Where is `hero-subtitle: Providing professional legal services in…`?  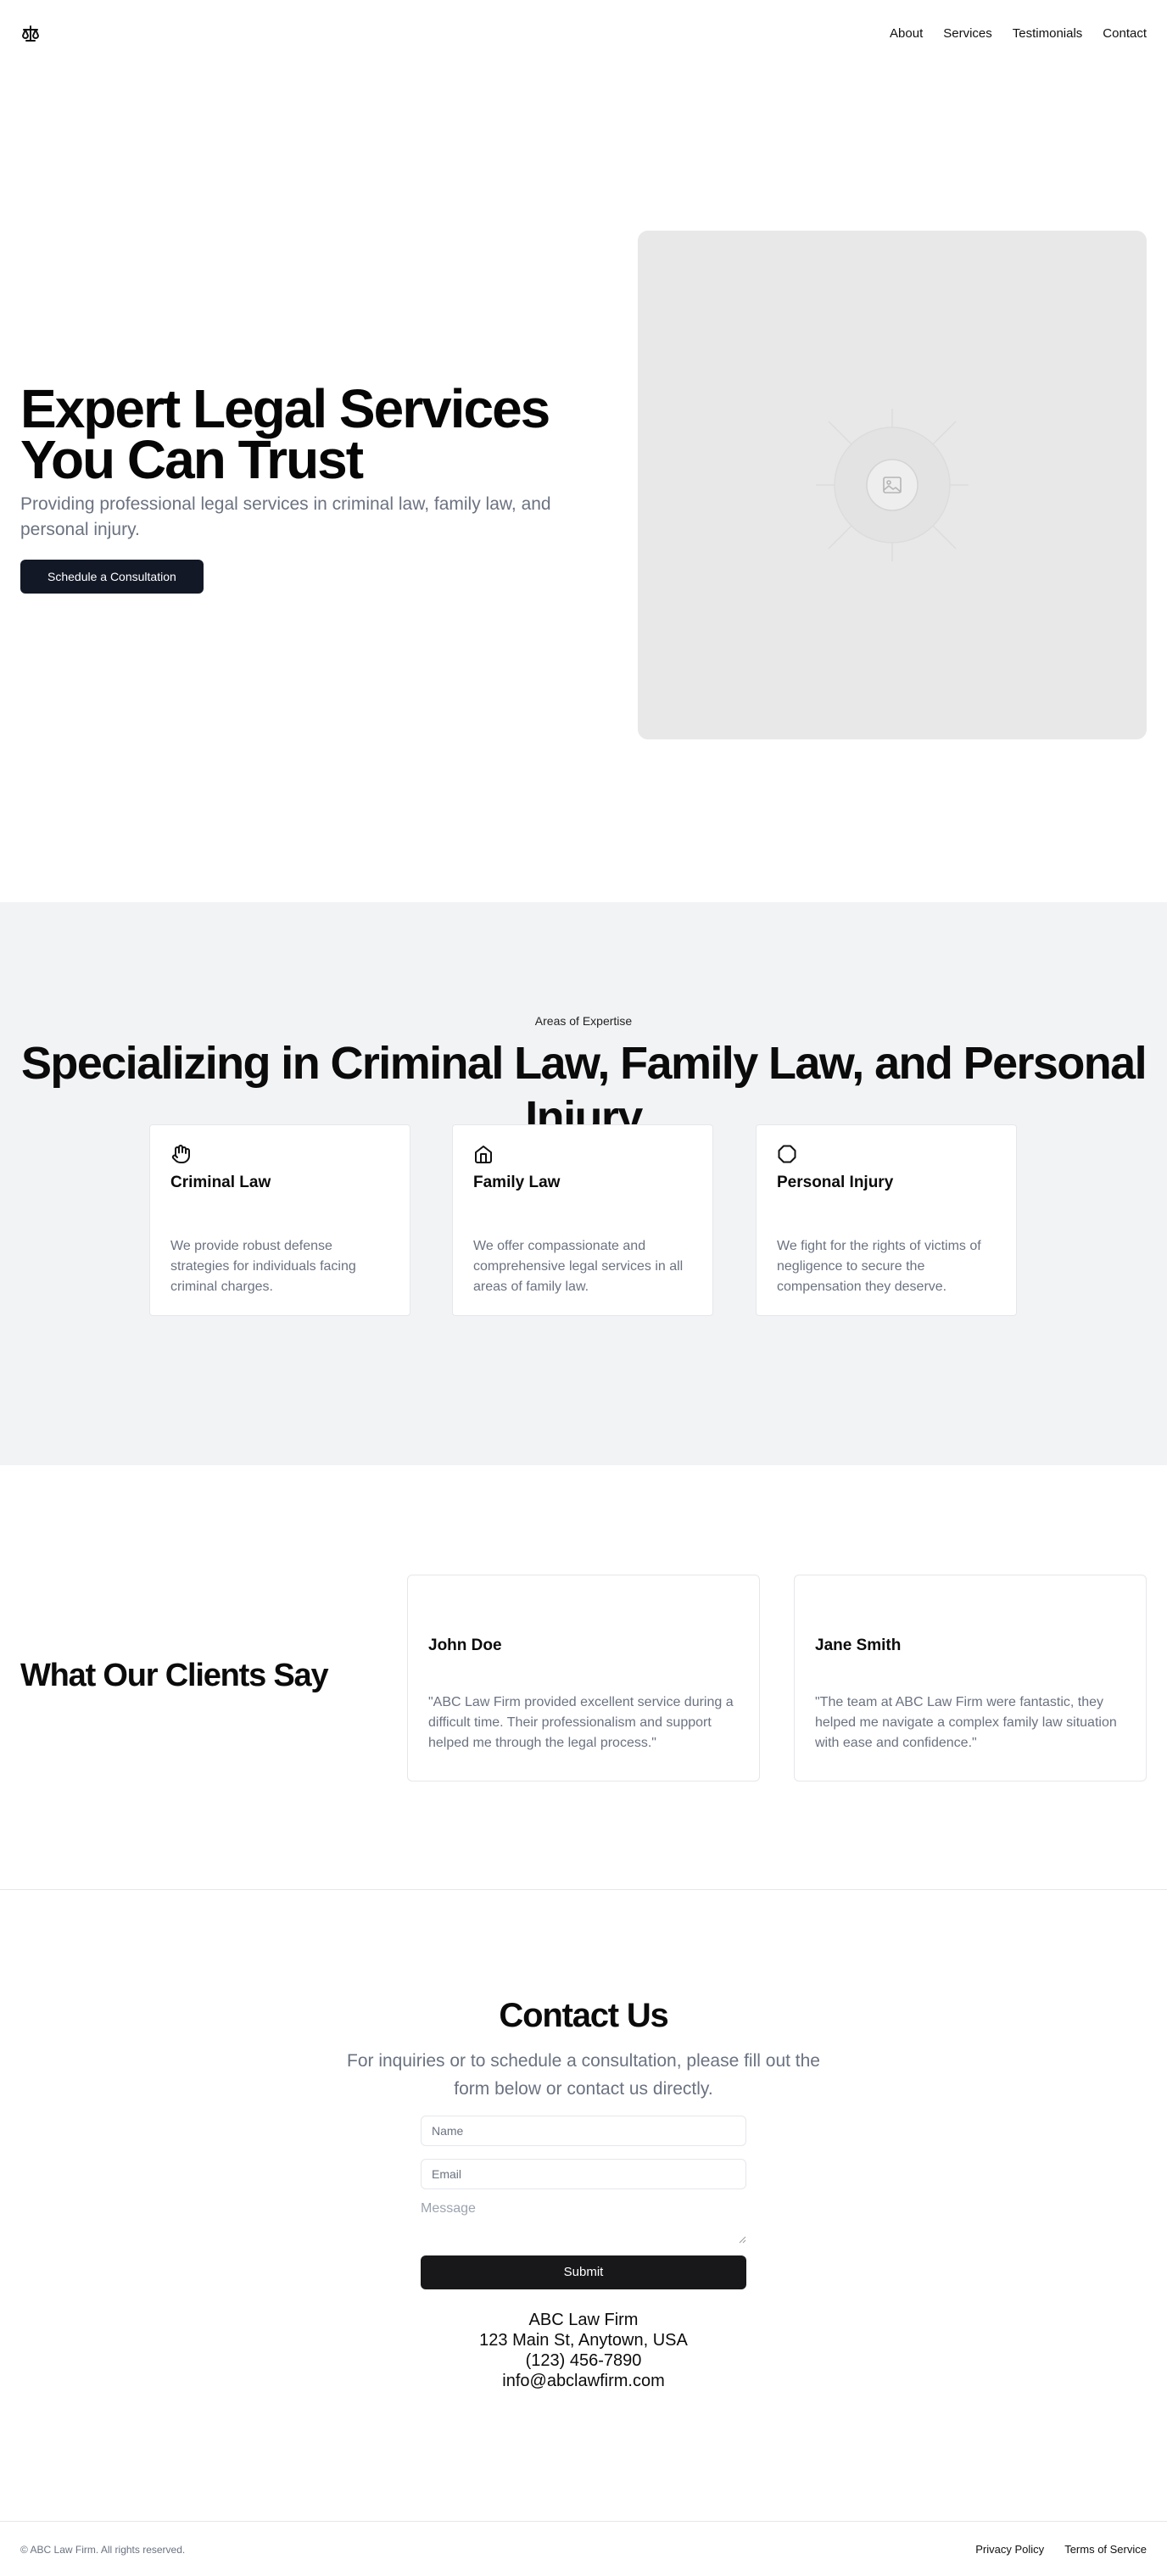
hero-subtitle: Providing professional legal services in… is located at coordinates (285, 516).